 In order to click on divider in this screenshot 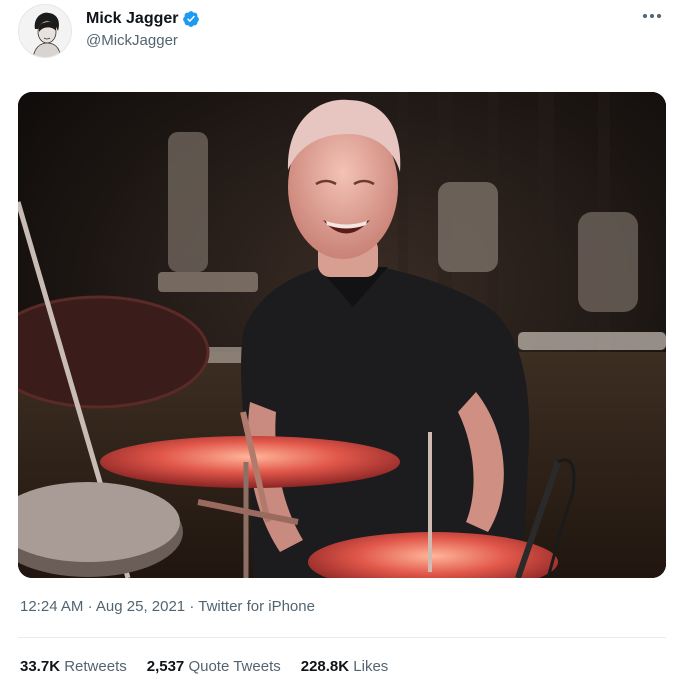, I will do `click(342, 637)`.